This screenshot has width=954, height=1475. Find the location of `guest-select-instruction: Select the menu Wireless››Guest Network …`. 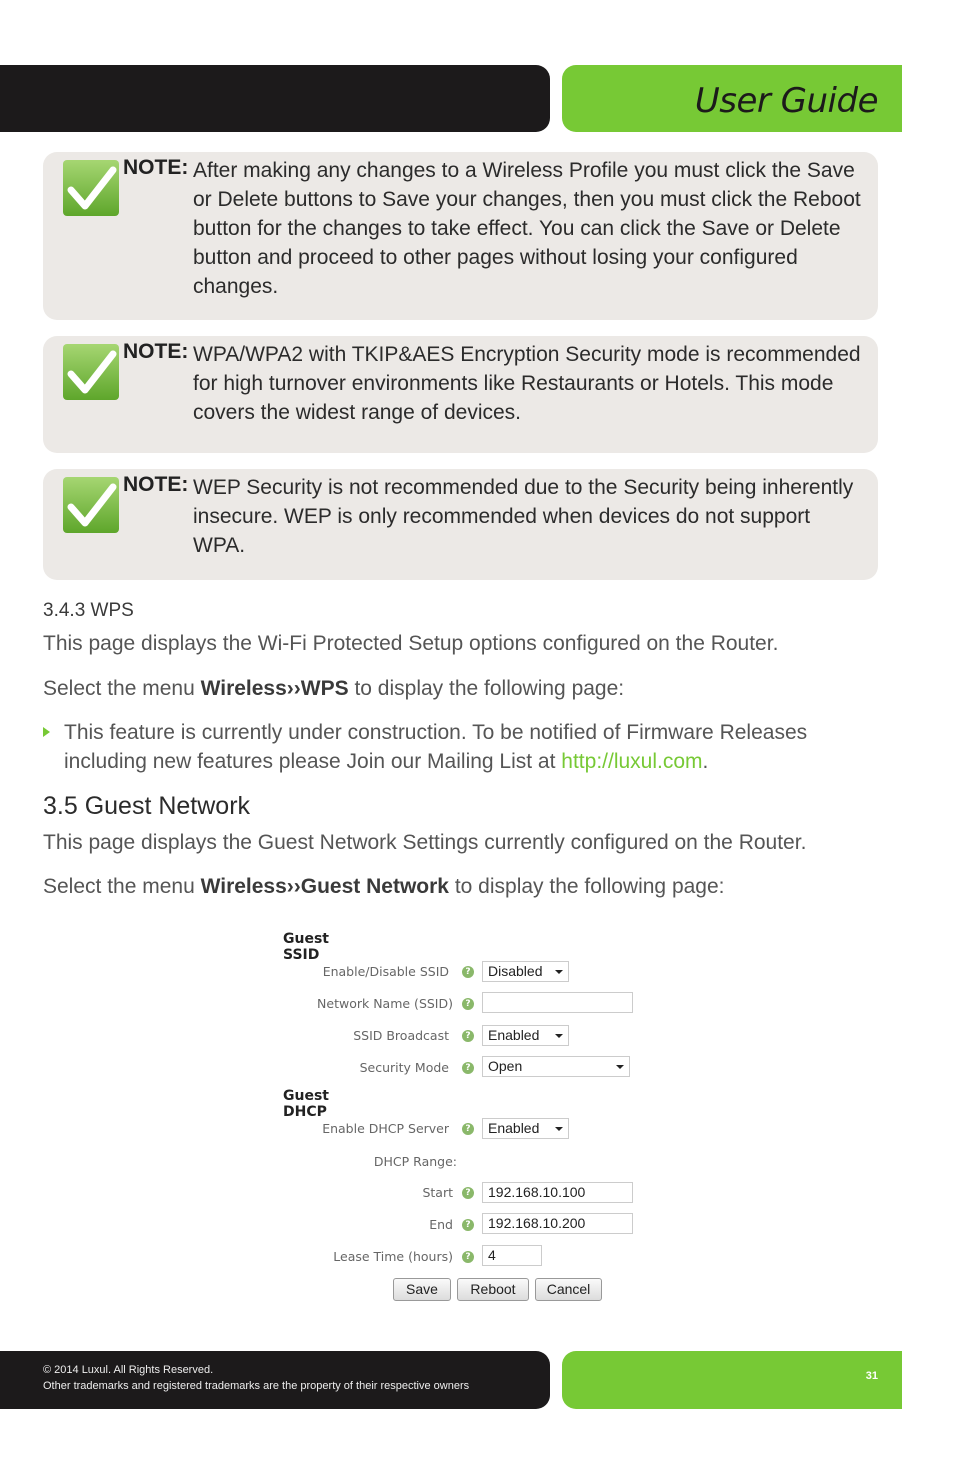

guest-select-instruction: Select the menu Wireless››Guest Network … is located at coordinates (473, 886).